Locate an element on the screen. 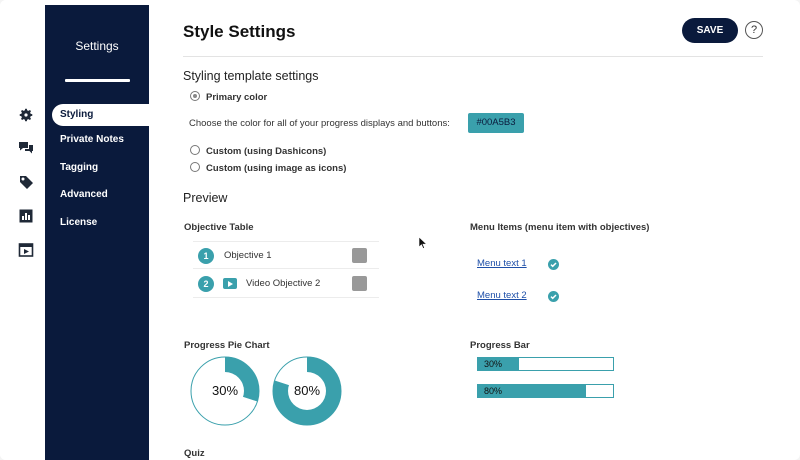 The height and width of the screenshot is (460, 800). icon-rail is located at coordinates (22, 230).